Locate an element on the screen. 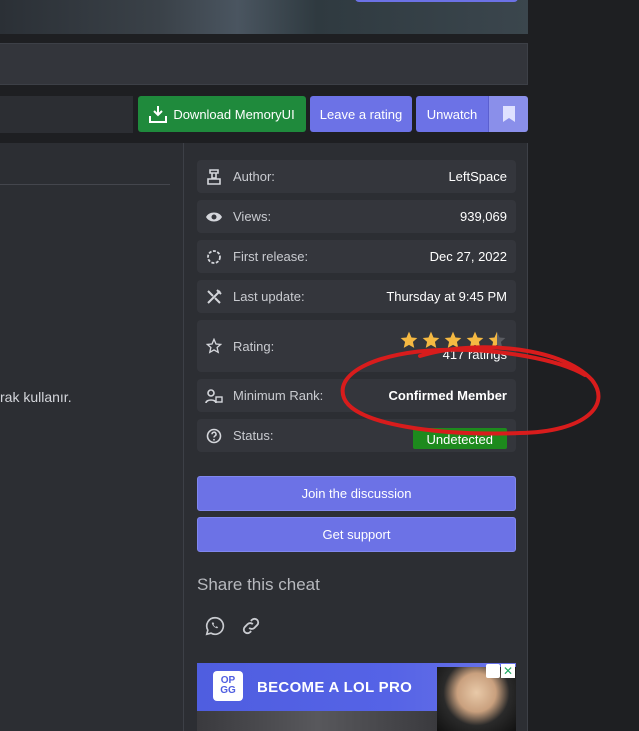  star-outline-icon is located at coordinates (214, 346).